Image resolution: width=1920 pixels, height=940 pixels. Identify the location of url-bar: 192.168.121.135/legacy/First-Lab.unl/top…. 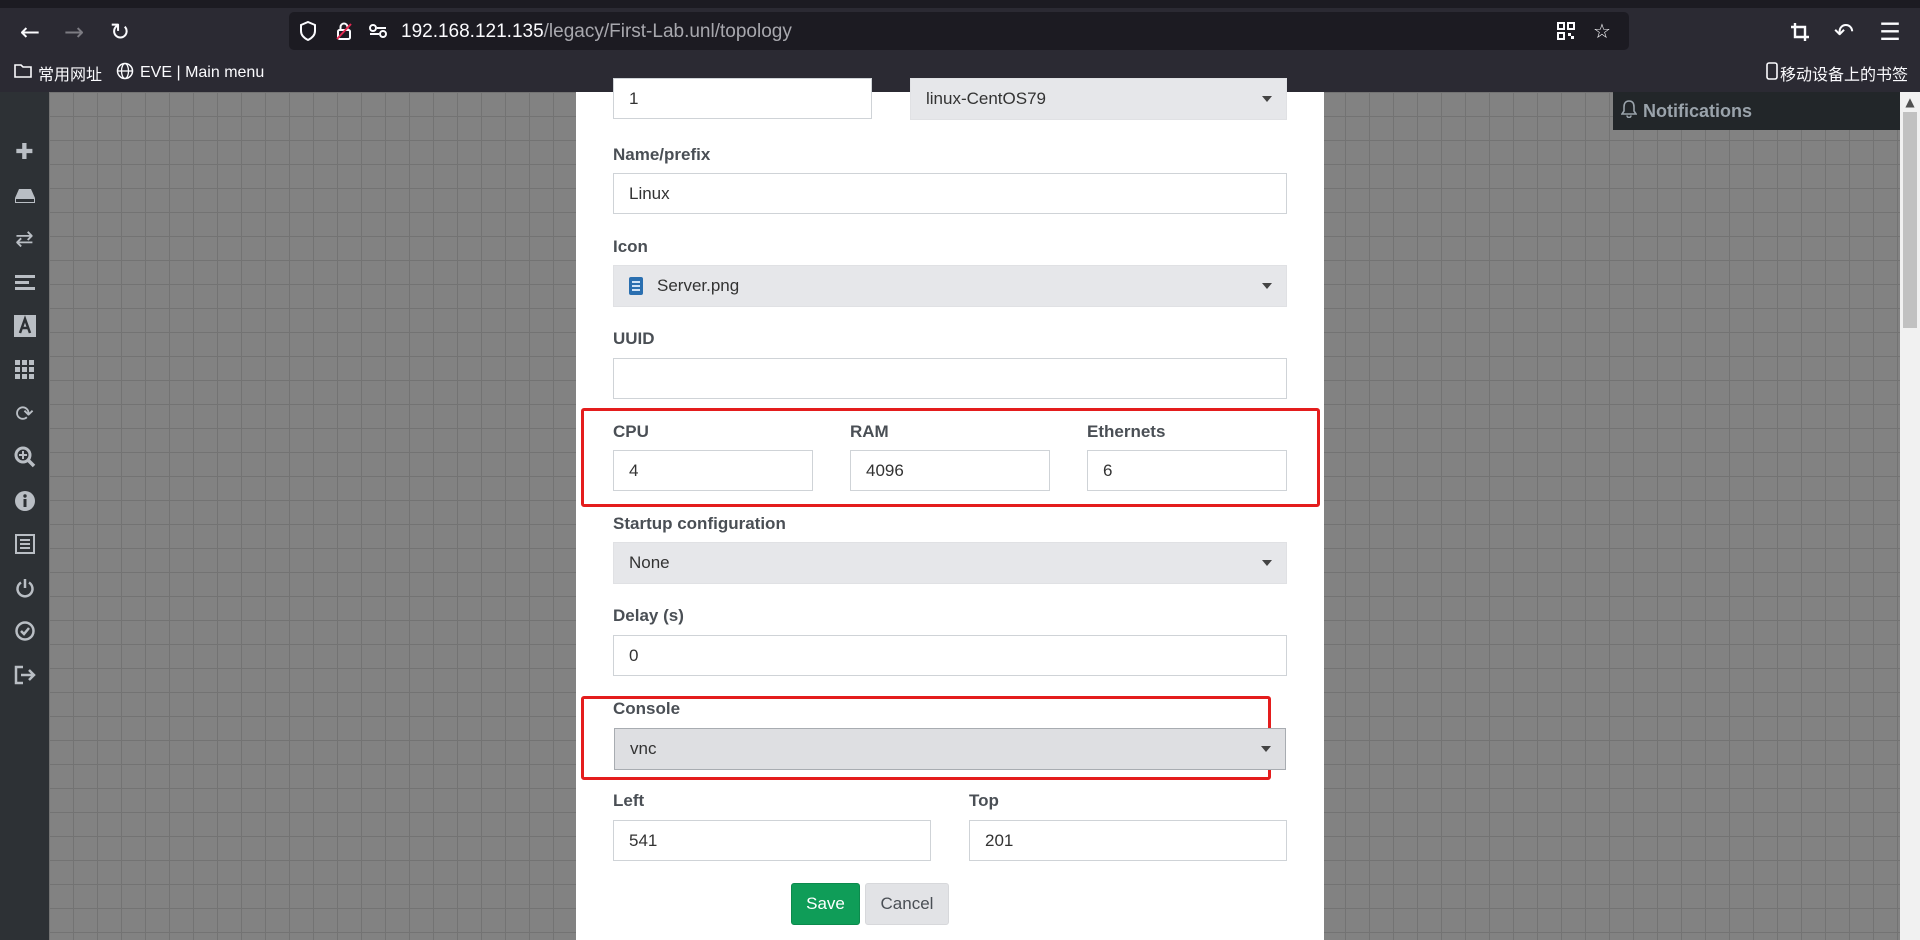
(959, 31).